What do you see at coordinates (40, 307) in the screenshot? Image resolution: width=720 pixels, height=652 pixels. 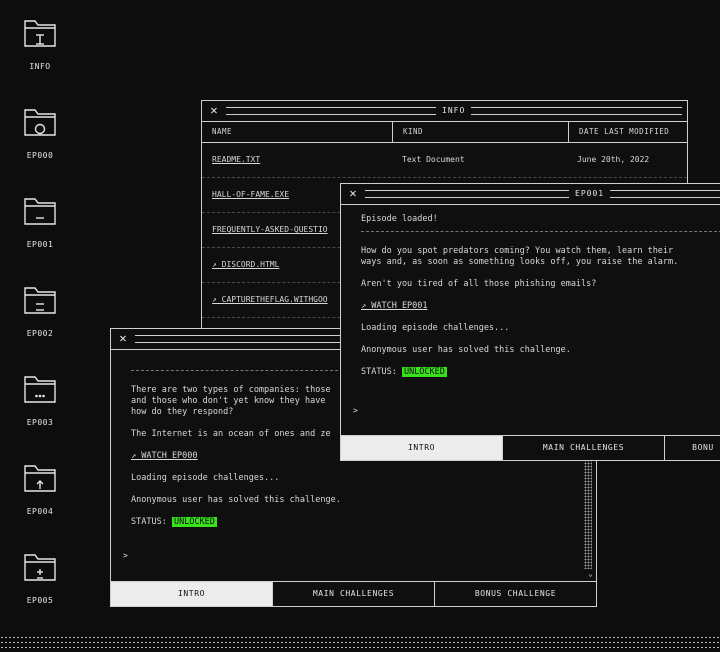 I see `equals-icon` at bounding box center [40, 307].